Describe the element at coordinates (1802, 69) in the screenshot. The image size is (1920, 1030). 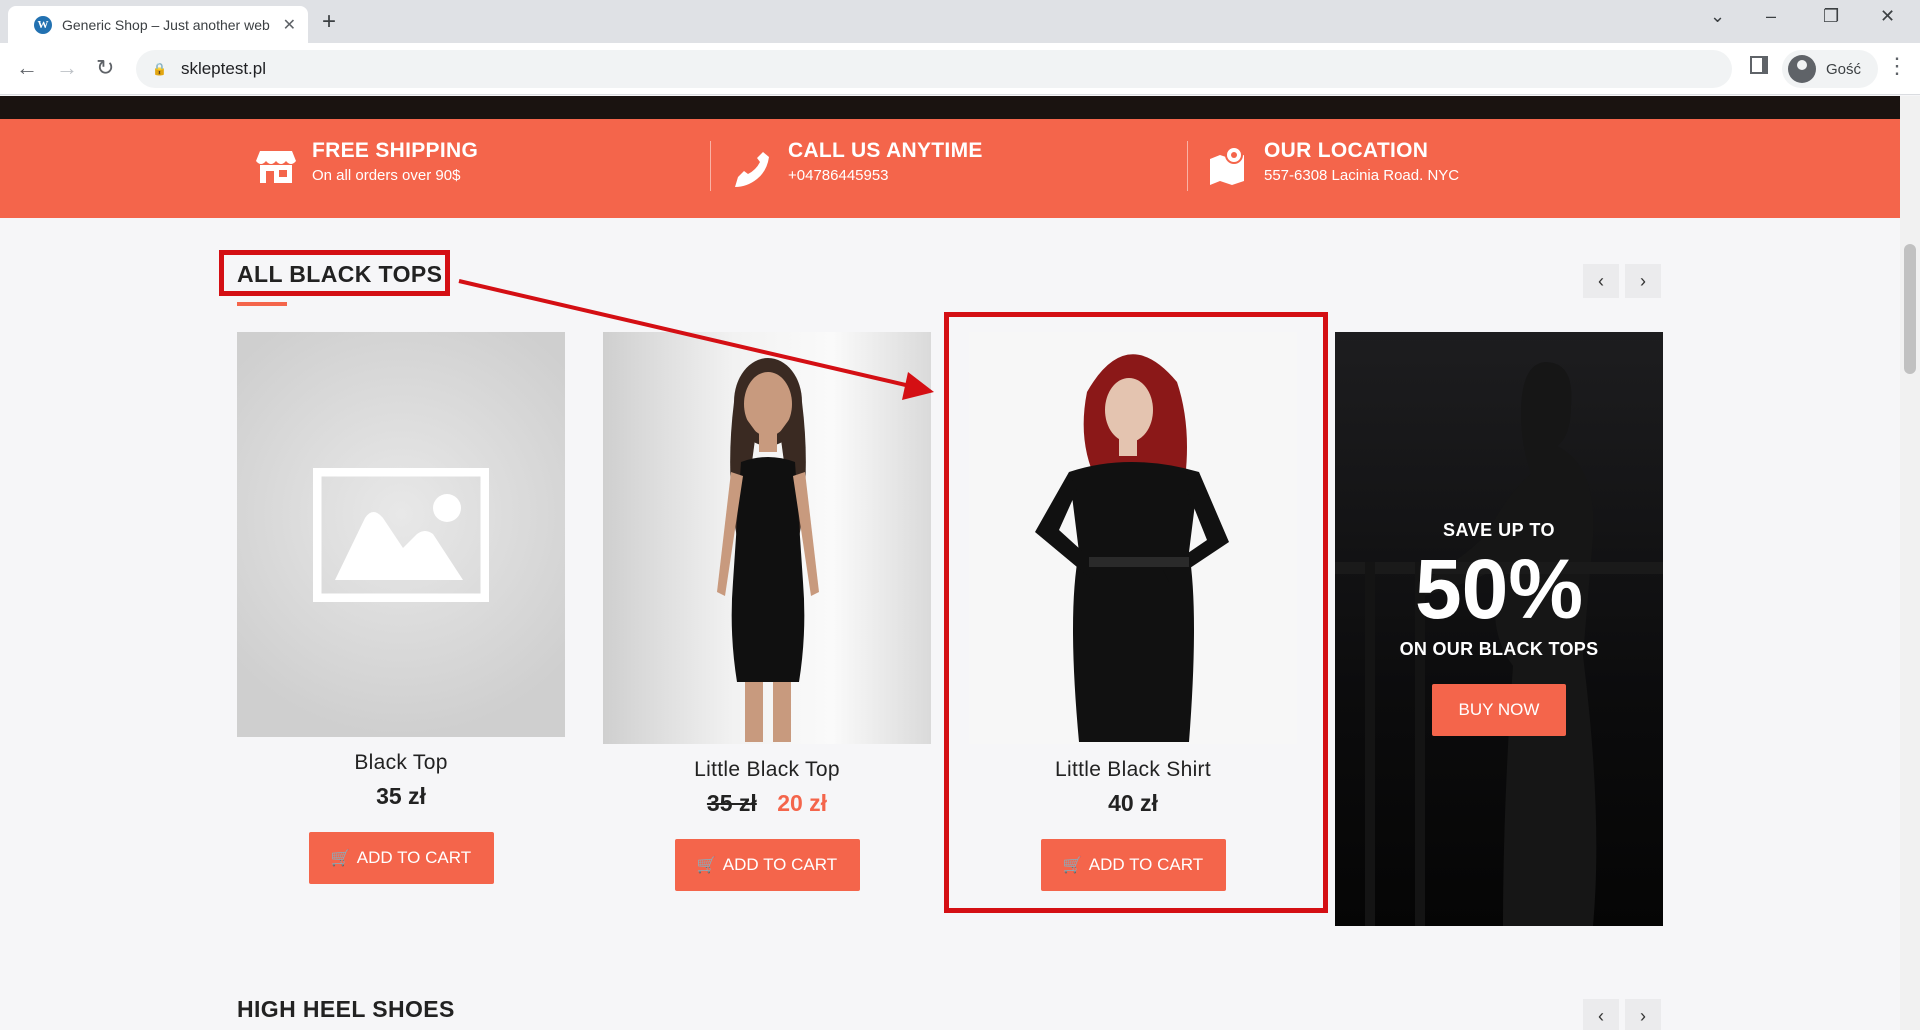
I see `avatar-icon` at that location.